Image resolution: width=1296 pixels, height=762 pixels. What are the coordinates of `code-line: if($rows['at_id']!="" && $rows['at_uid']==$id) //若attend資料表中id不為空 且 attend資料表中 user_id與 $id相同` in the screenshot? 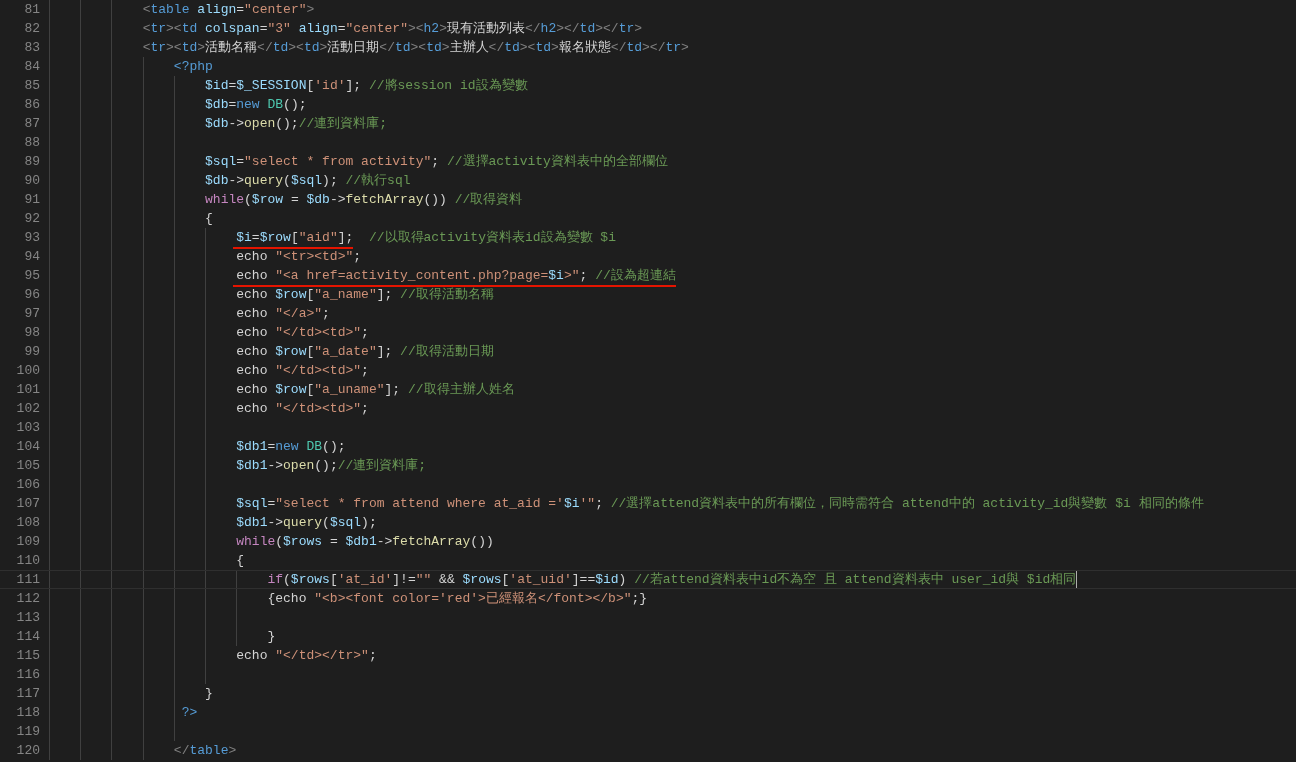 It's located at (563, 579).